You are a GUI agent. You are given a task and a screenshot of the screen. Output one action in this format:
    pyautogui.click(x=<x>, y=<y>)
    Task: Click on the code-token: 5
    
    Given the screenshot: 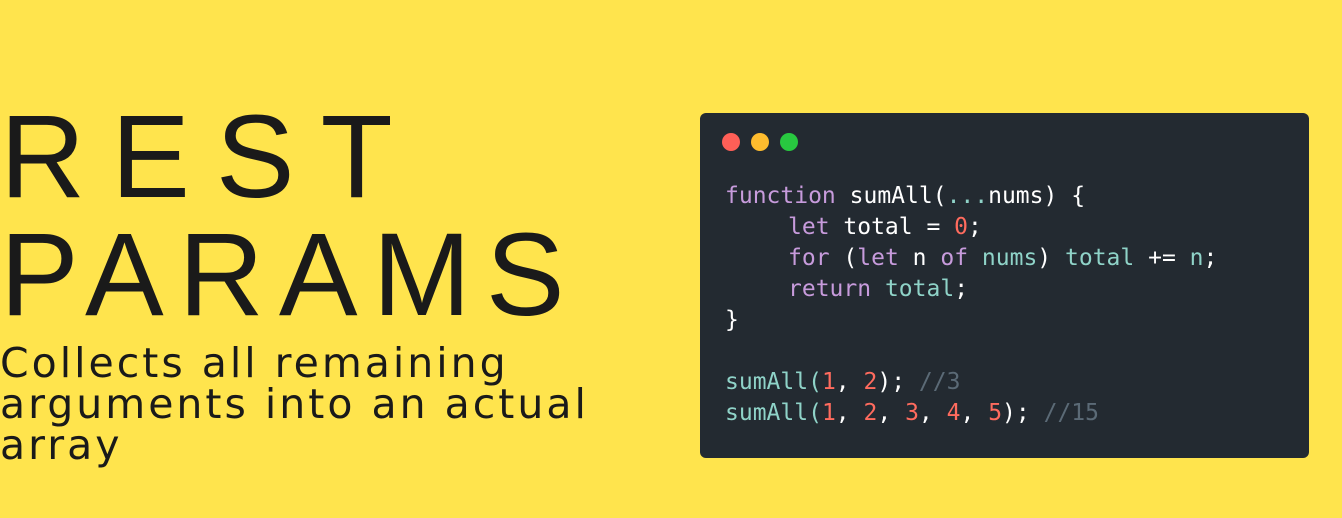 What is the action you would take?
    pyautogui.click(x=995, y=413)
    